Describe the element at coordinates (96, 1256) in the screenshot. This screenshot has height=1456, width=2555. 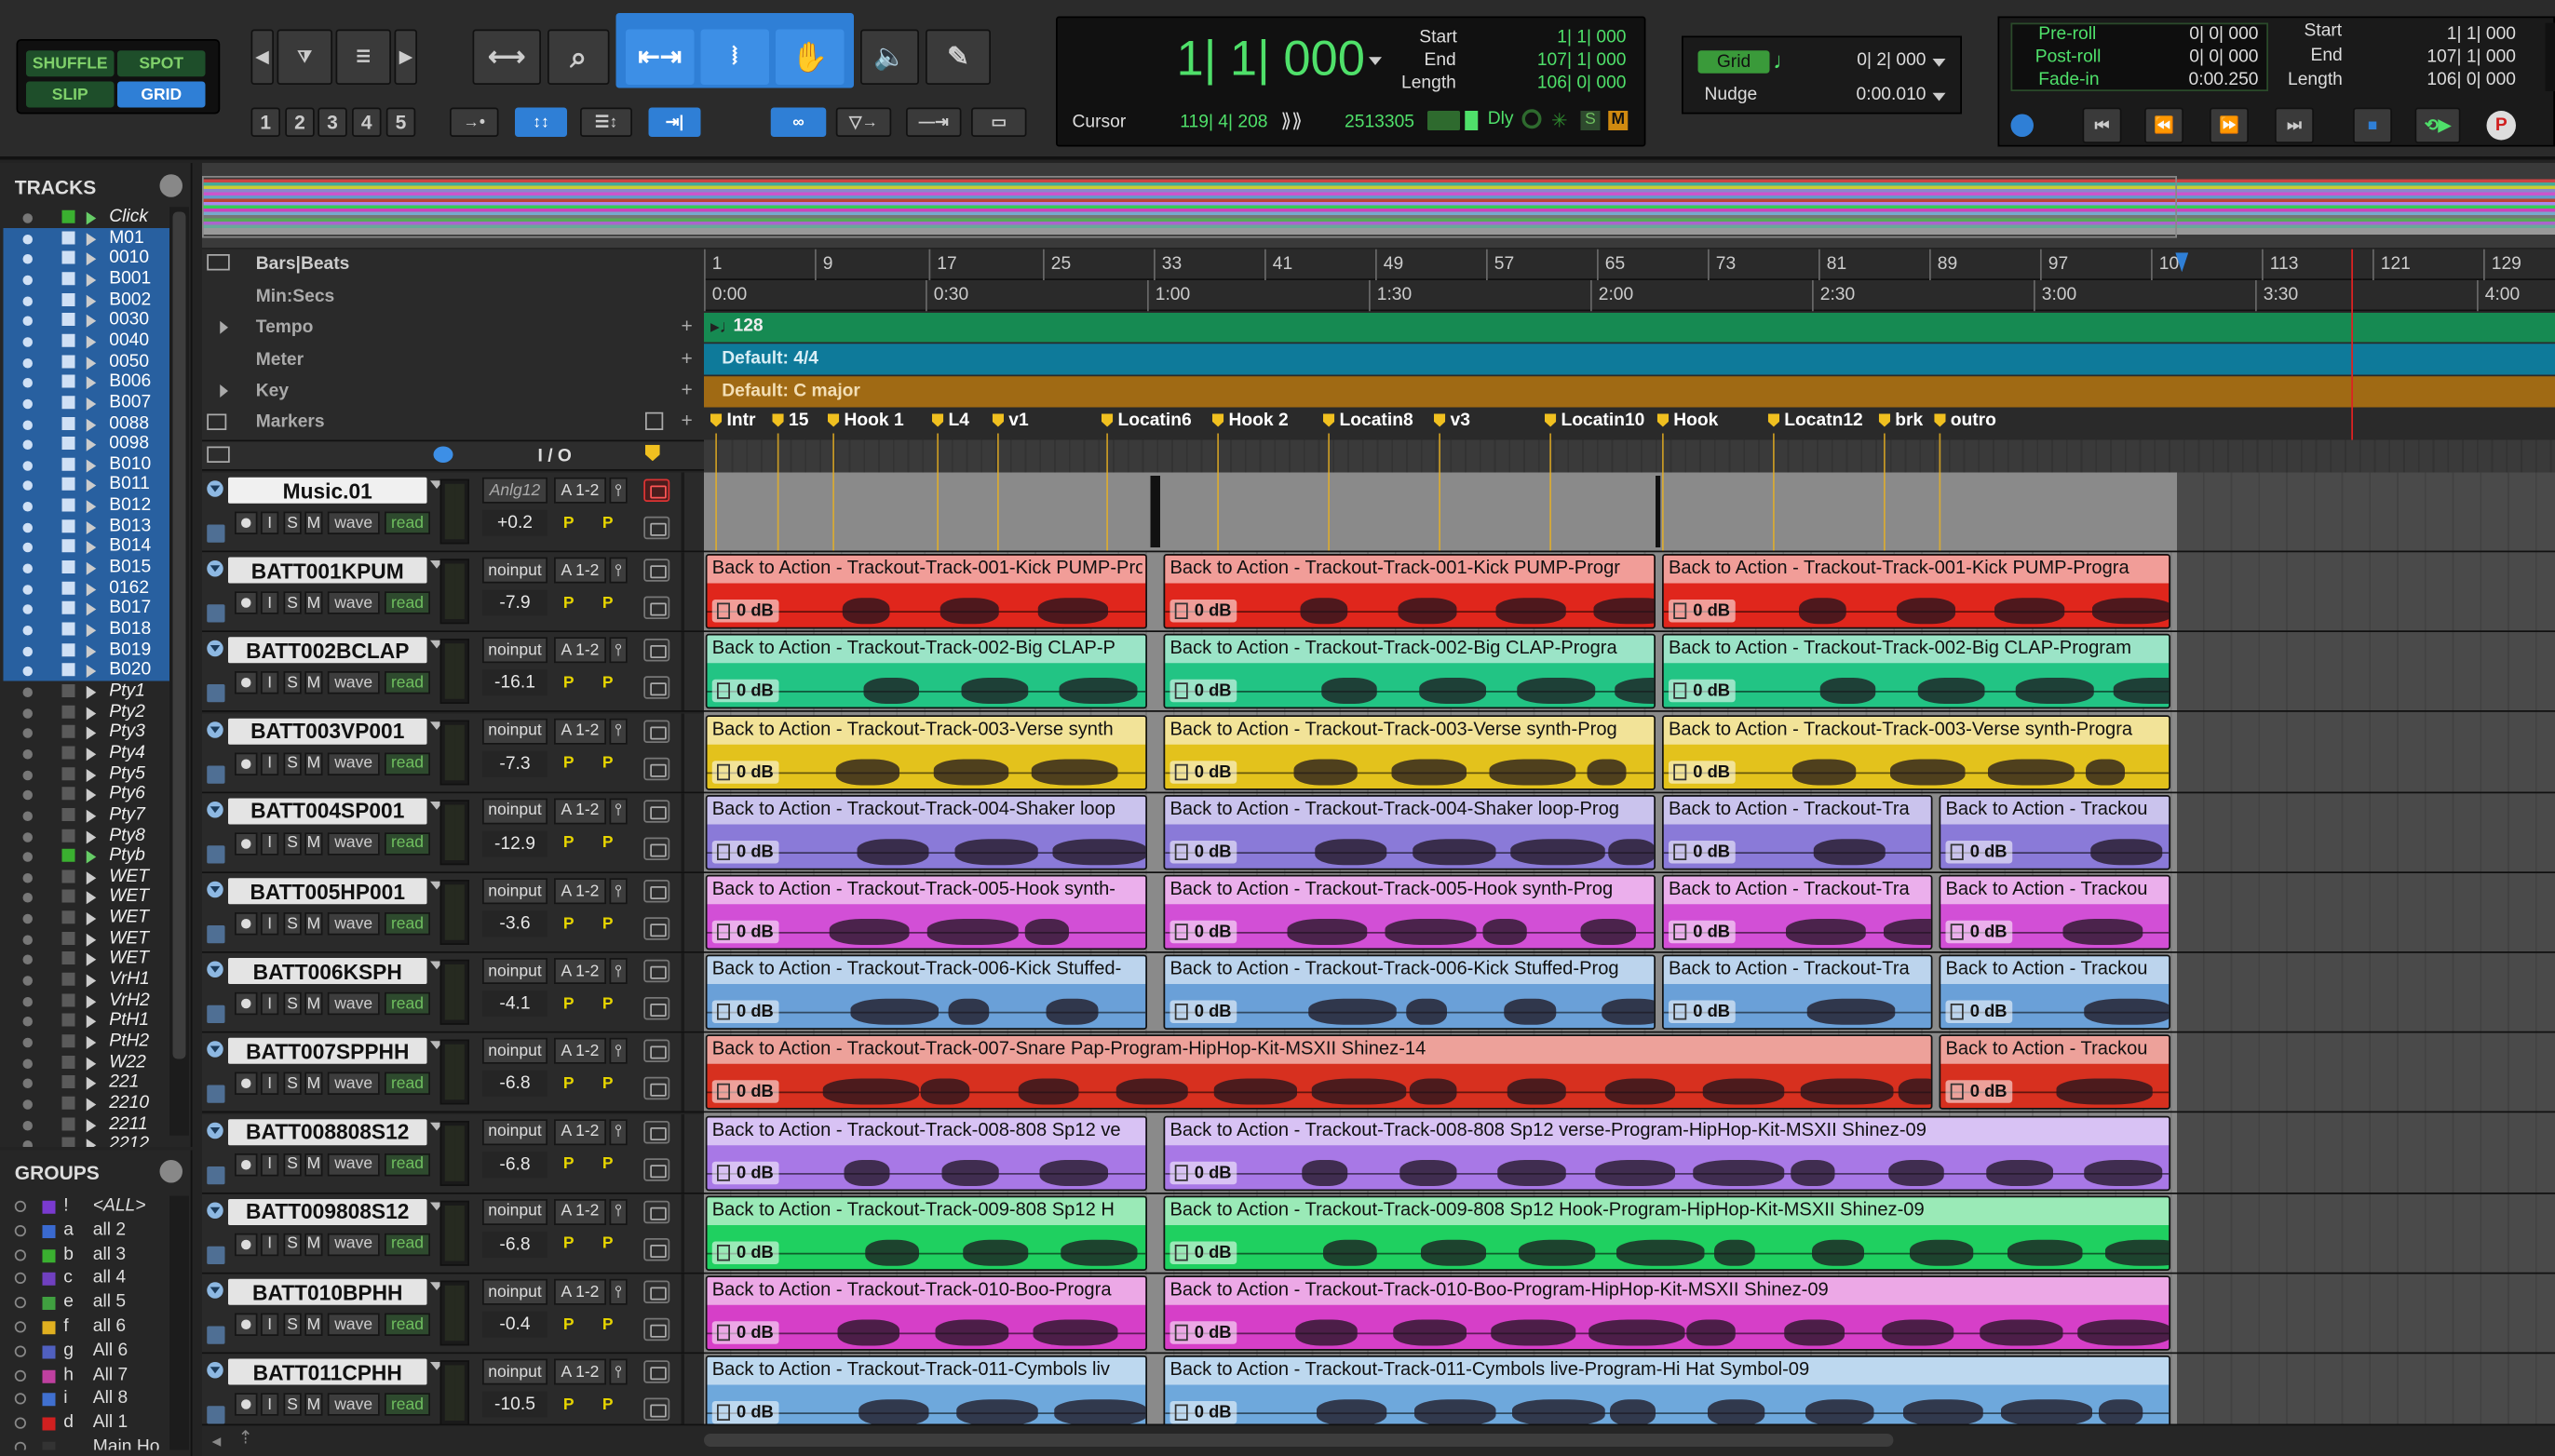
I see `group-item: b all 3` at that location.